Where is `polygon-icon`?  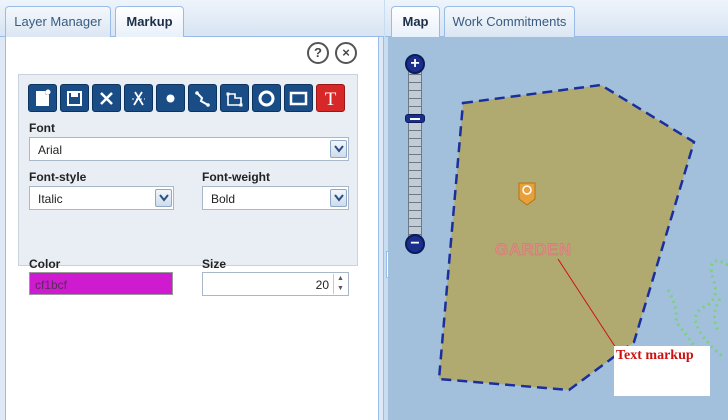
polygon-icon is located at coordinates (234, 99).